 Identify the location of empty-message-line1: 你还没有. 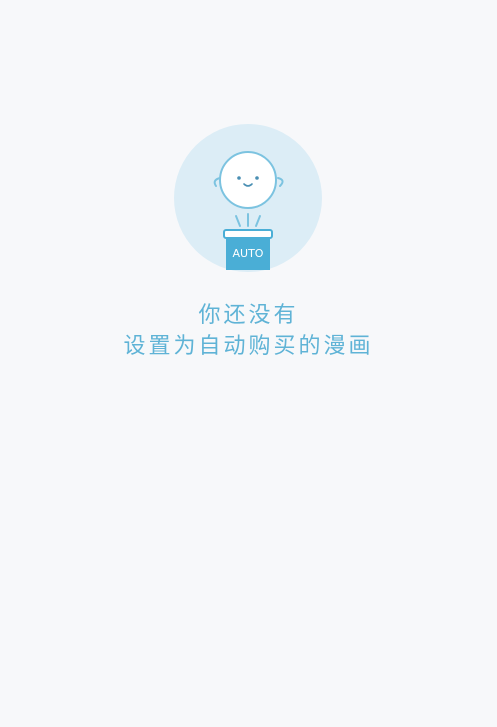
(248, 315).